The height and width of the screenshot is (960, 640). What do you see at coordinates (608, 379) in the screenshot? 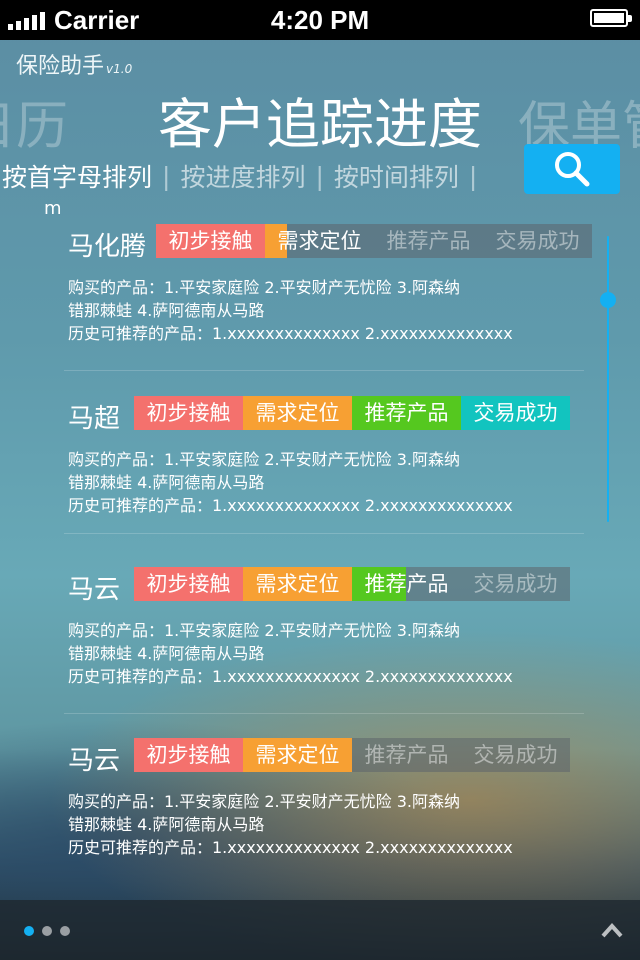
I see `scrollbar-track` at bounding box center [608, 379].